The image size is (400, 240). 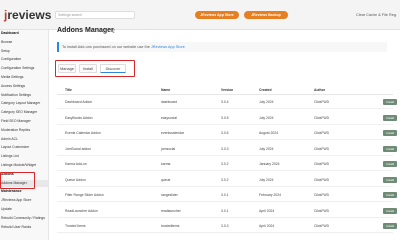 I want to click on sidebar-item: Layout Customizer, so click(x=24, y=147).